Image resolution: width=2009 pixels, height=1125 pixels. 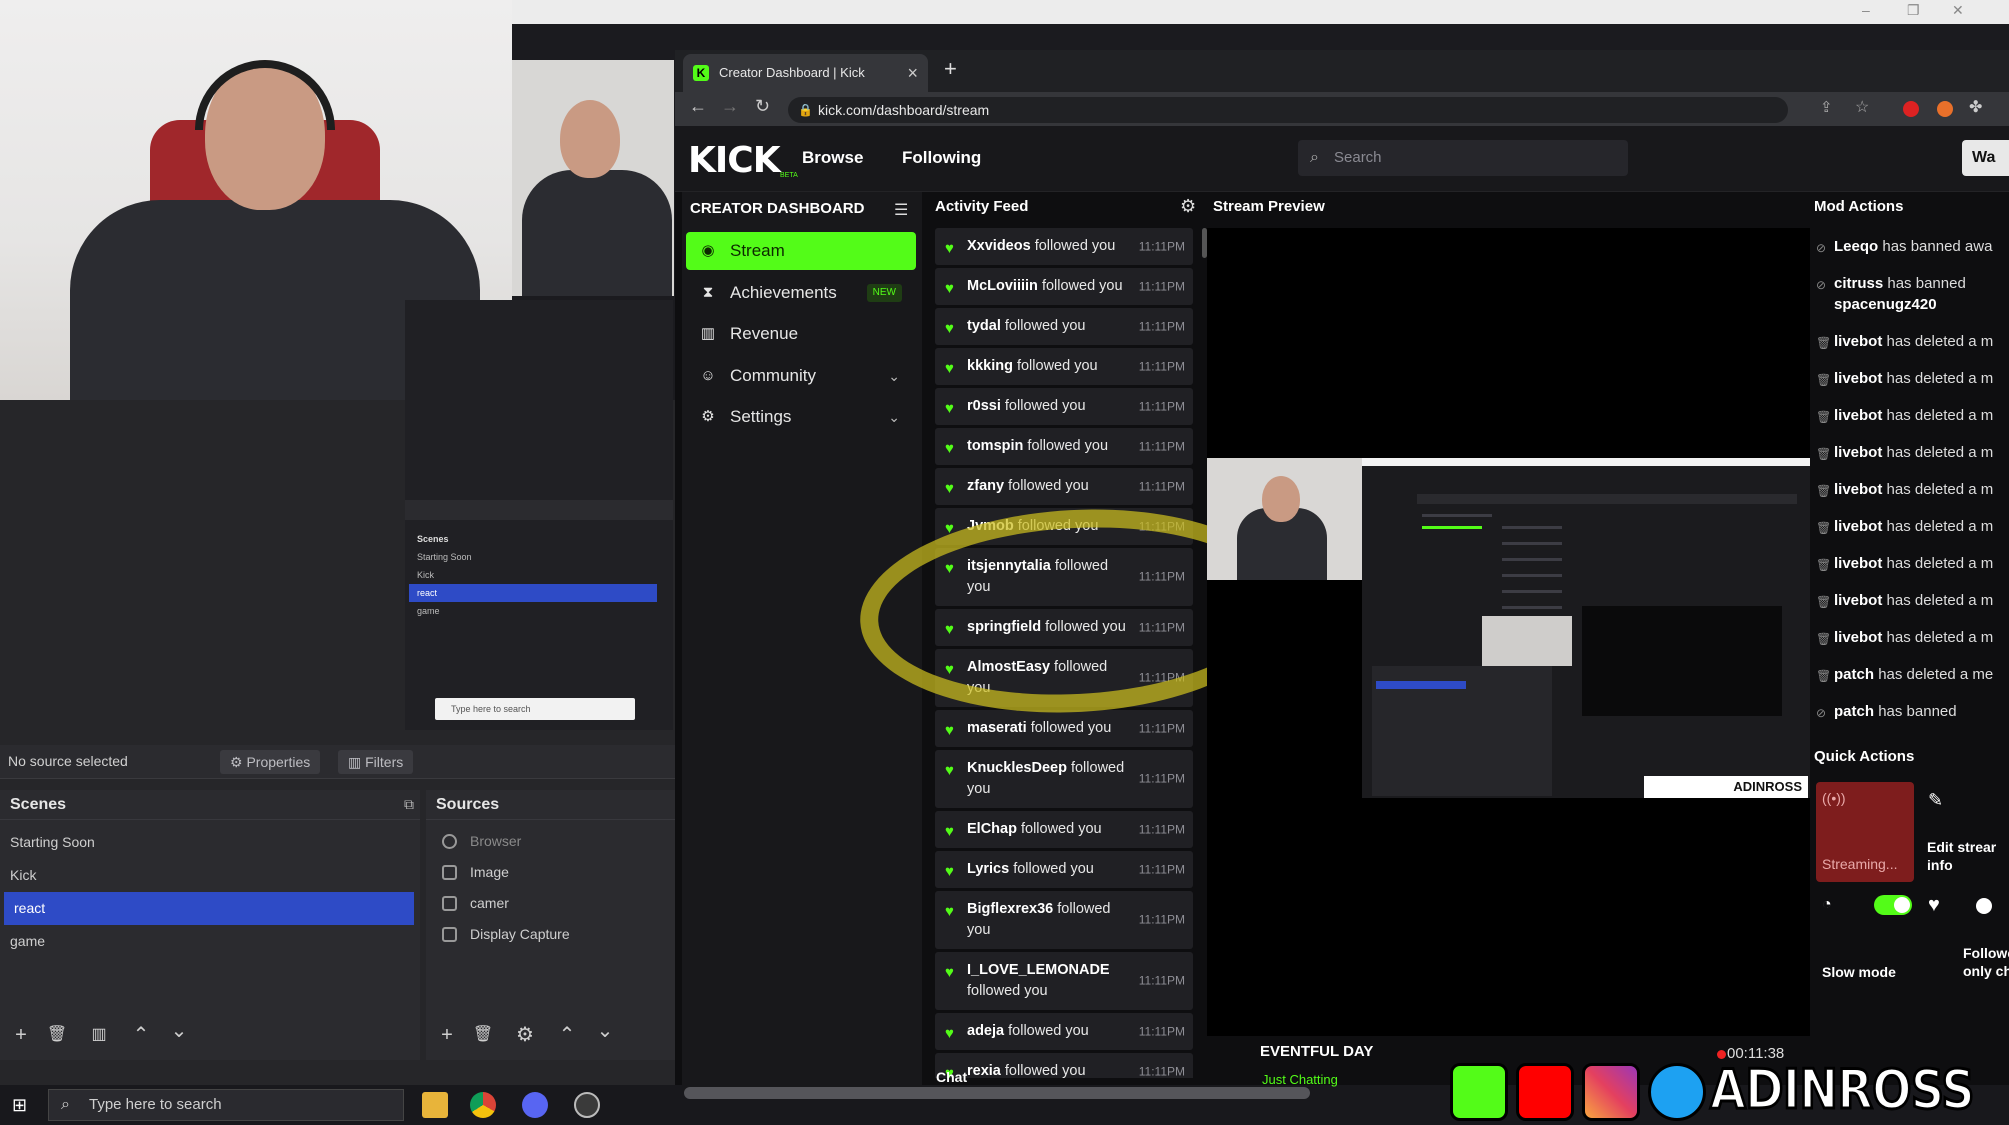 What do you see at coordinates (1045, 1070) in the screenshot?
I see `activity-text: followed you` at bounding box center [1045, 1070].